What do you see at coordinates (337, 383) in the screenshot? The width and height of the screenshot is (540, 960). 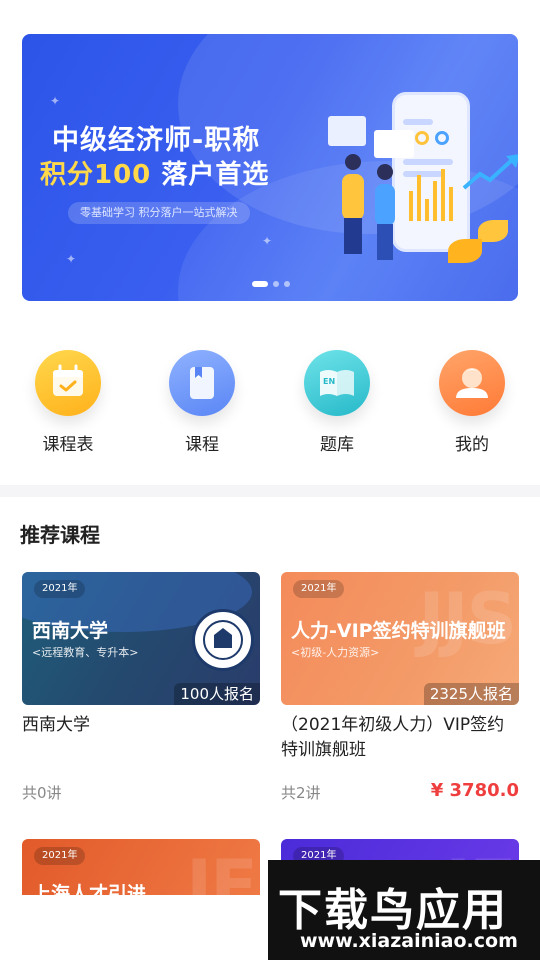 I see `en-book-icon: EN` at bounding box center [337, 383].